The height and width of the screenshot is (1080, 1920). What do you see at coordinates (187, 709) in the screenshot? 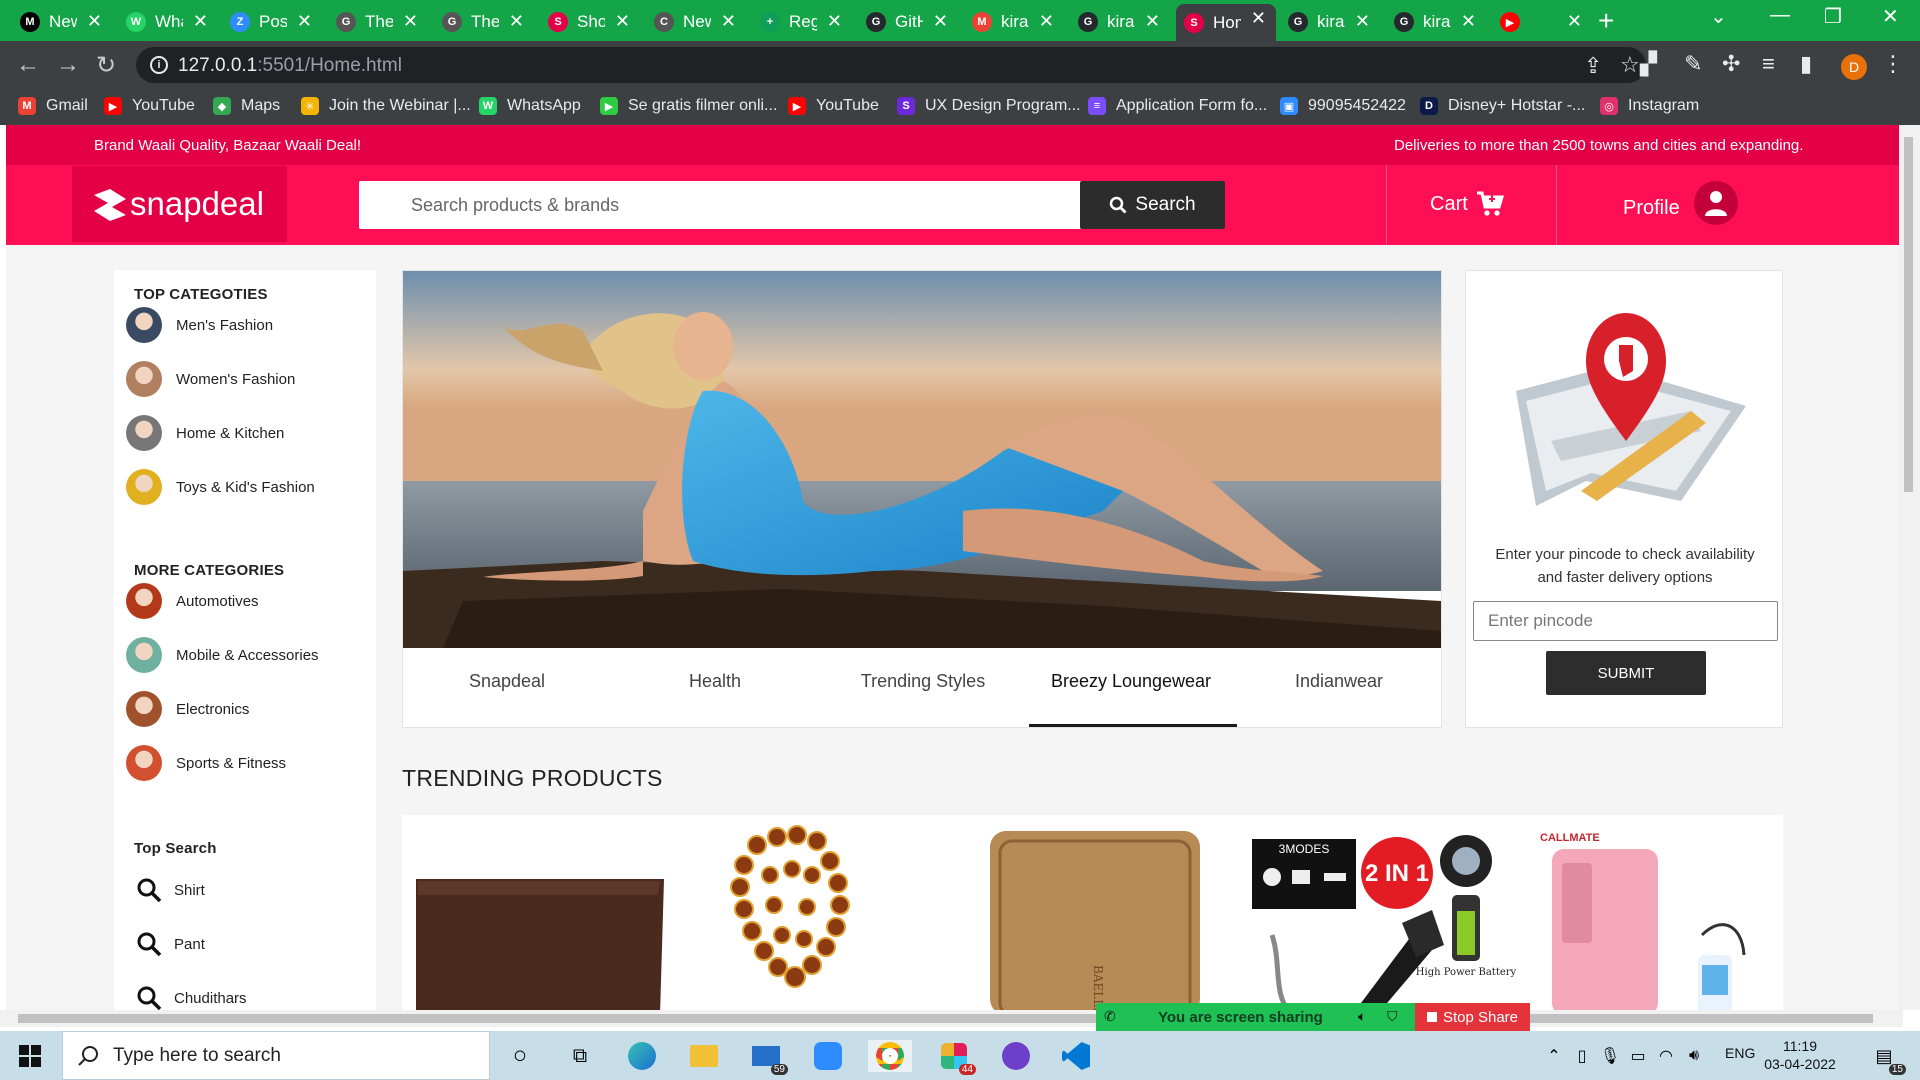
I see `category-item: Electronics` at bounding box center [187, 709].